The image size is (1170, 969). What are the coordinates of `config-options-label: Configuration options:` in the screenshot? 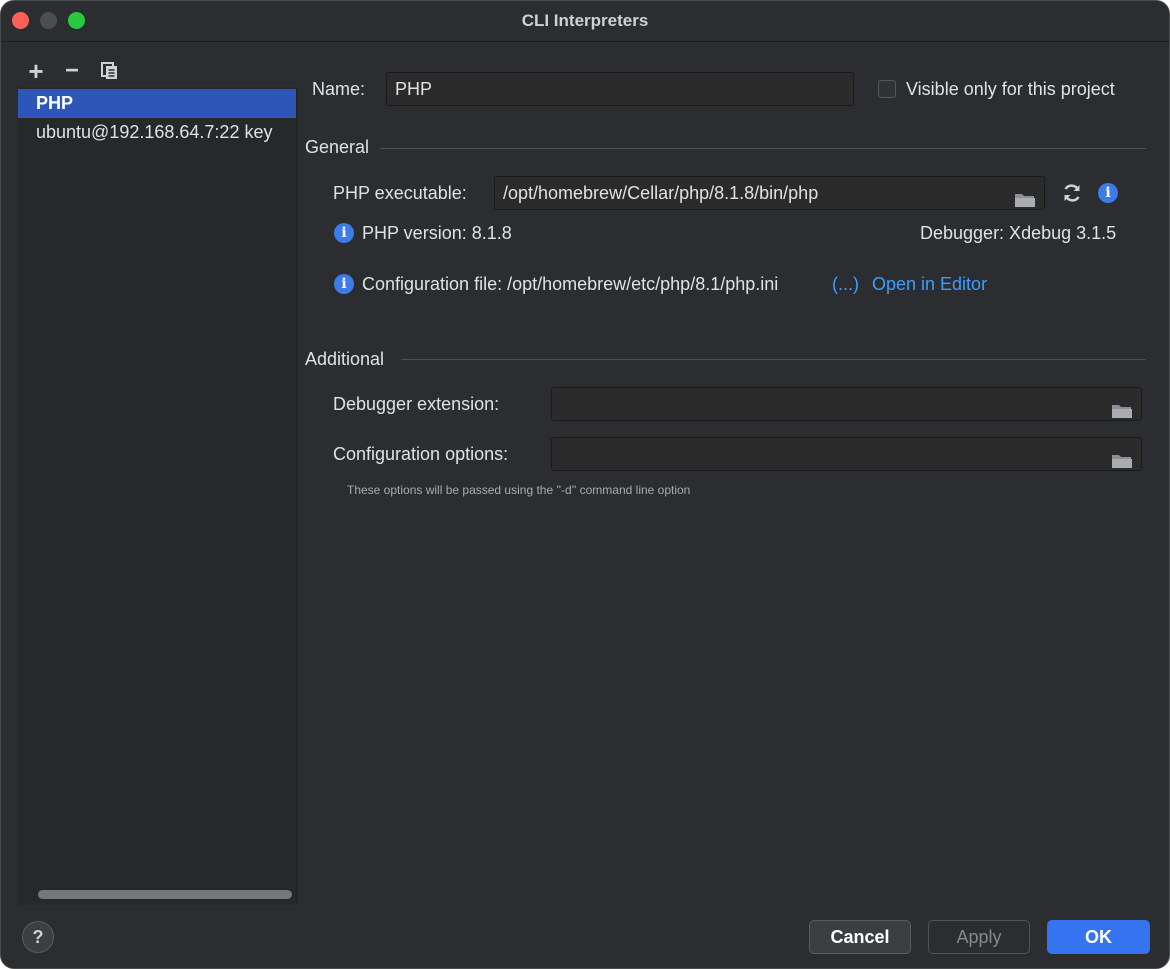 It's located at (421, 454).